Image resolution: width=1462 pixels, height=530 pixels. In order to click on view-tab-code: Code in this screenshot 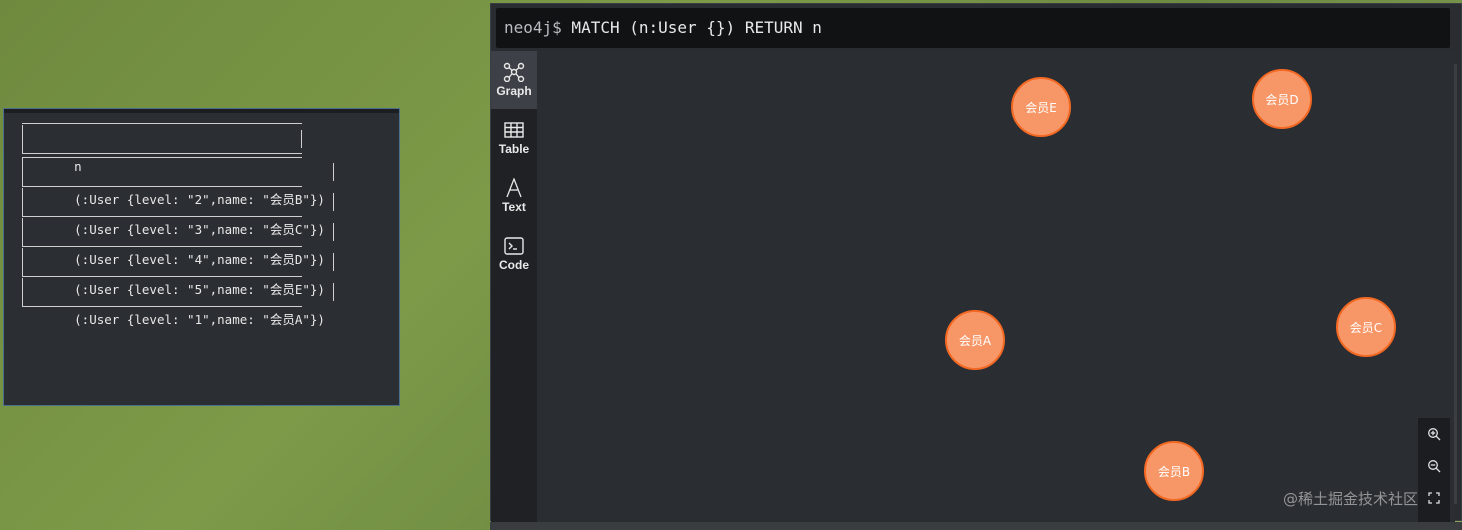, I will do `click(514, 254)`.